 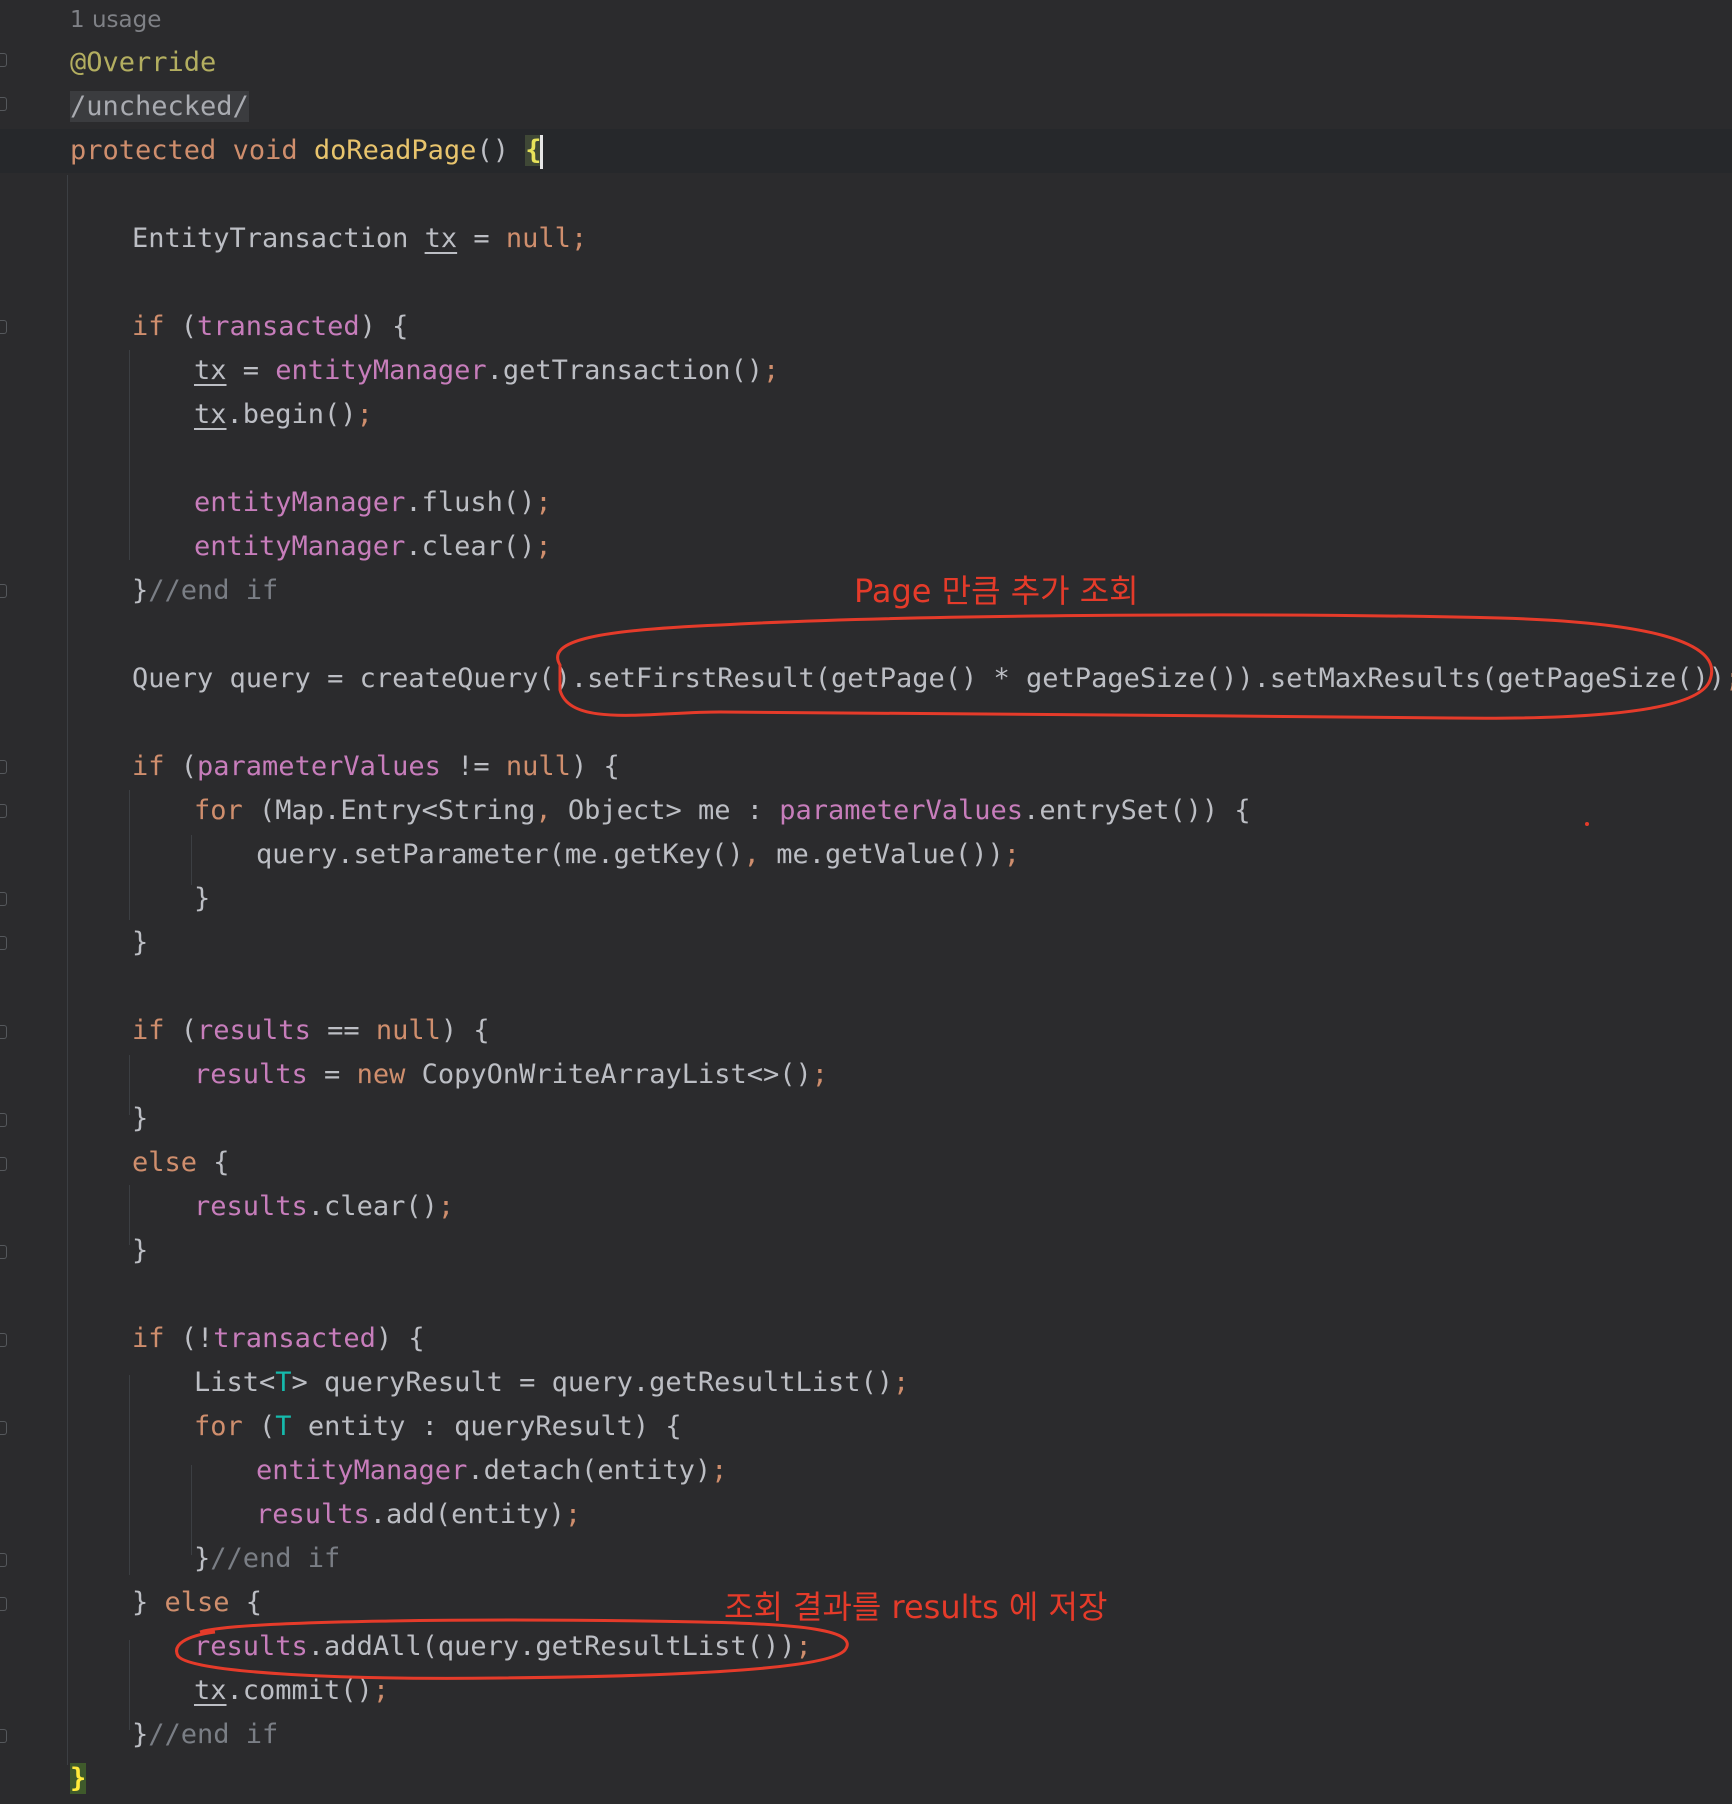 I want to click on annotation-note: 조회 결과를 results 에 저장, so click(x=916, y=1607).